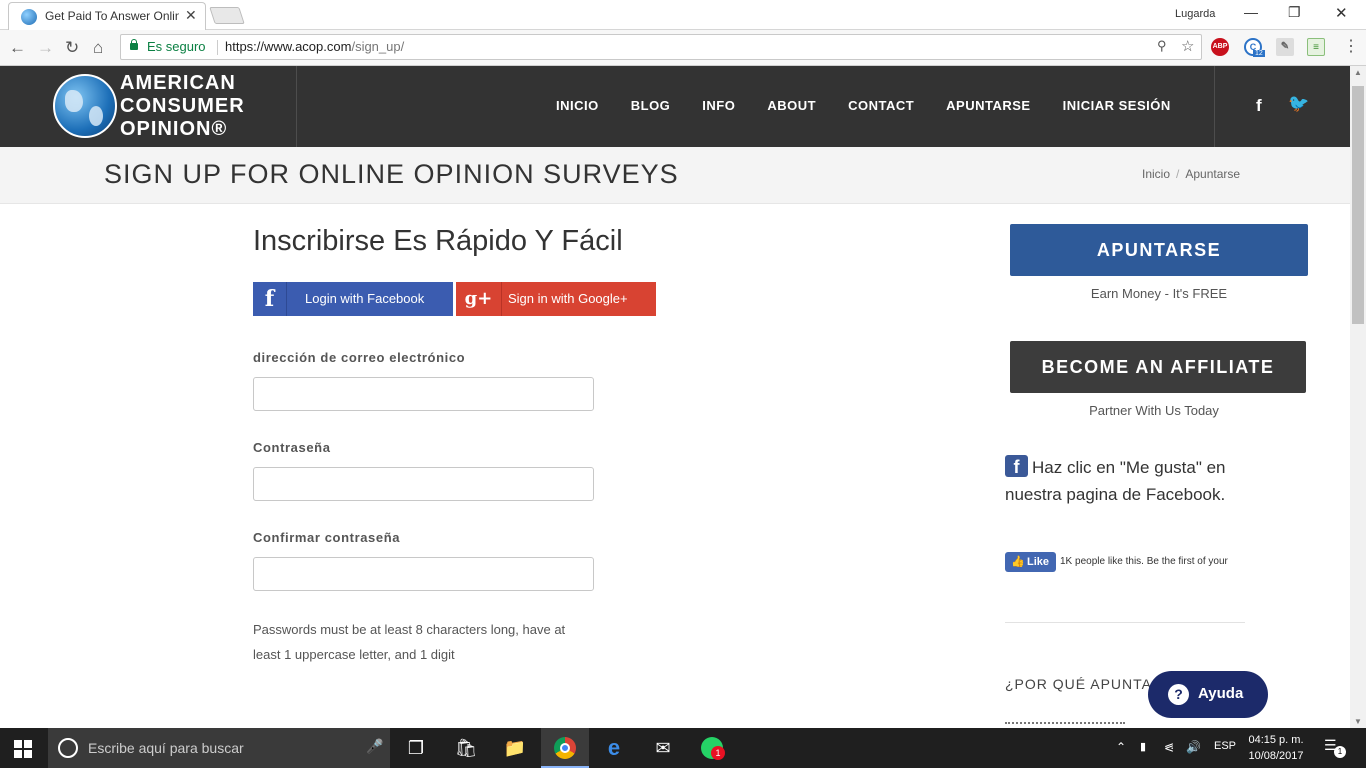 The image size is (1366, 768). Describe the element at coordinates (568, 298) in the screenshot. I see `signin-google-label: Sign in with Google+` at that location.